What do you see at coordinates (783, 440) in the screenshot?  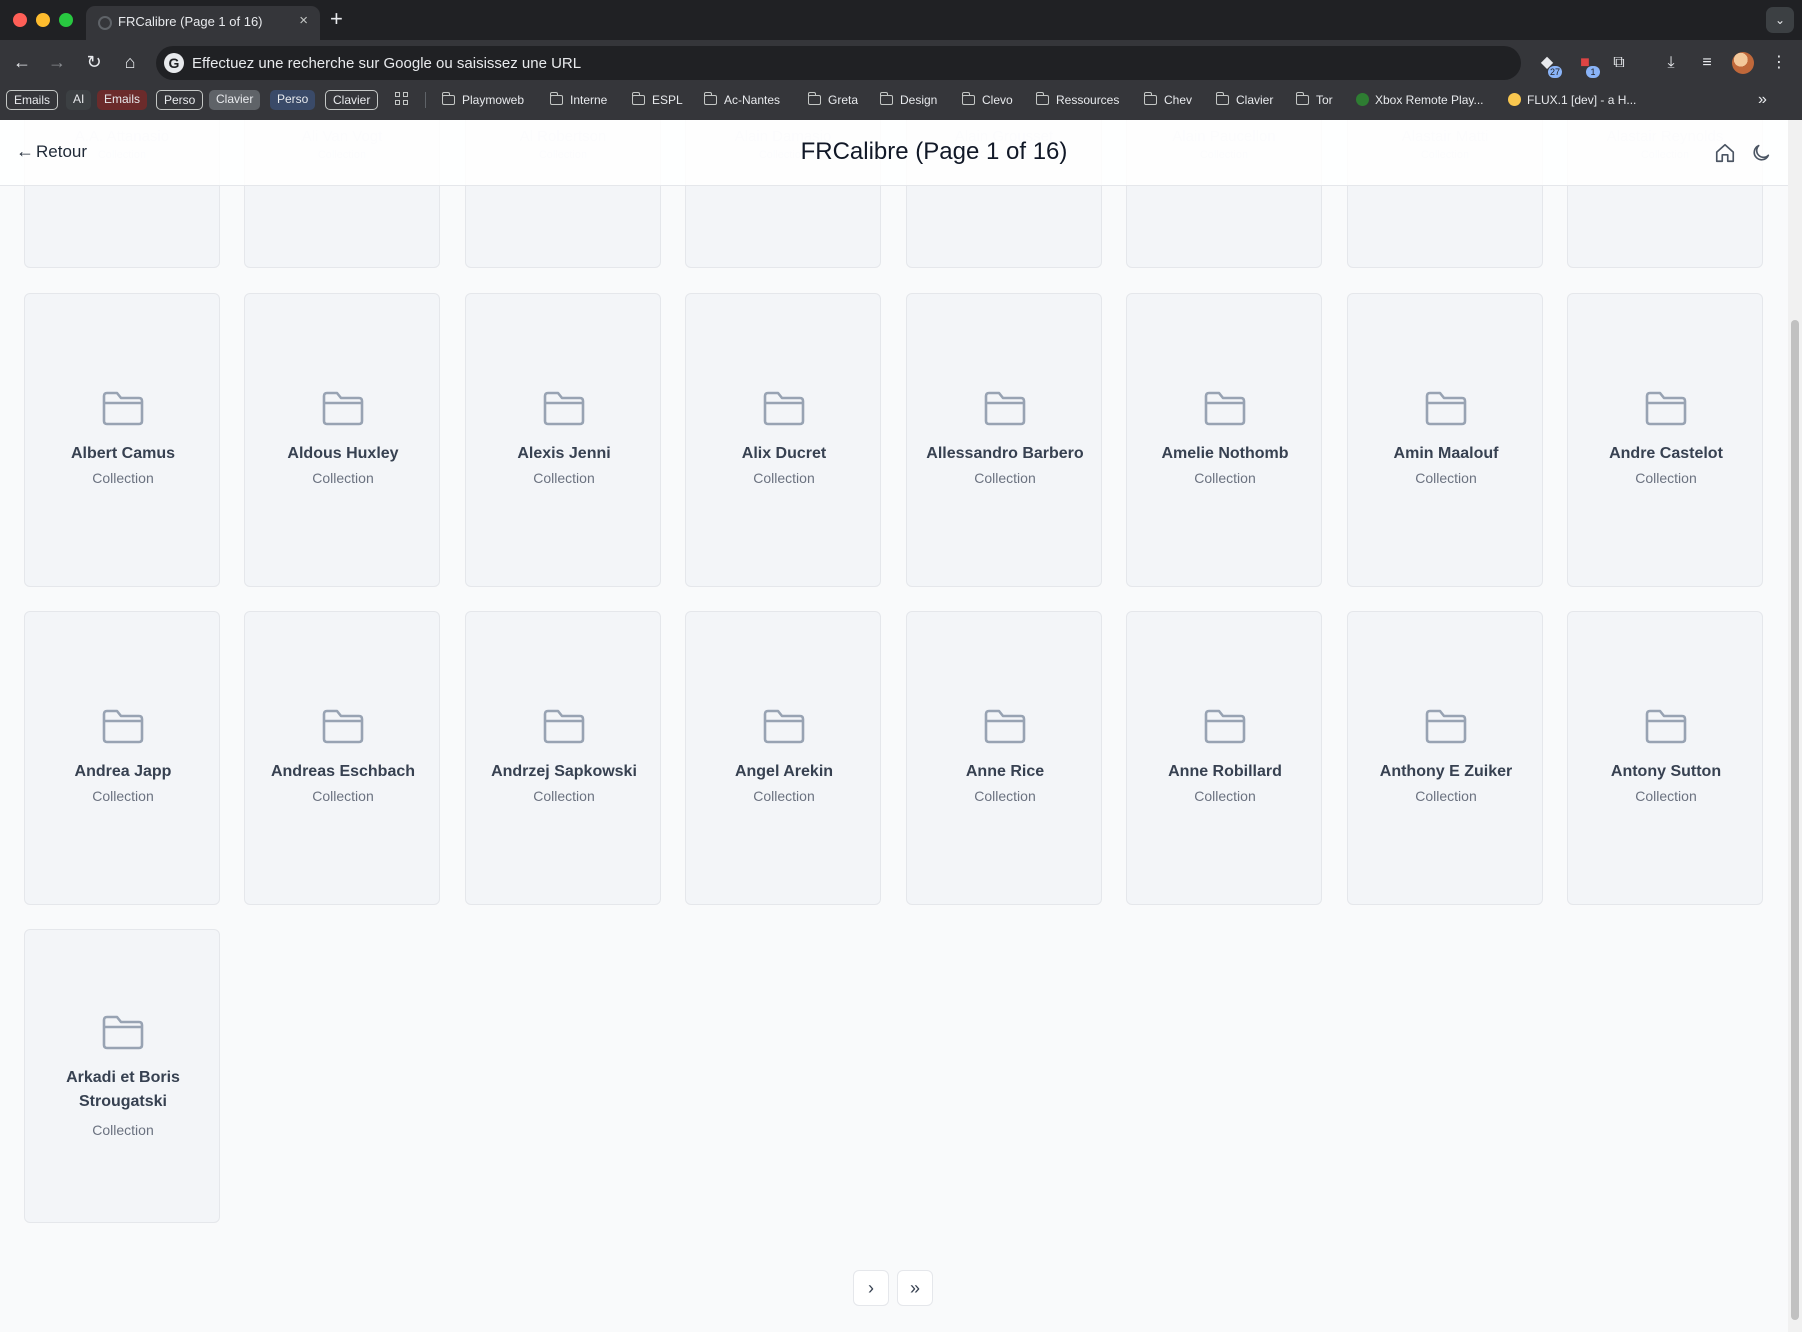 I see `collection-card: Alix Ducret Collection` at bounding box center [783, 440].